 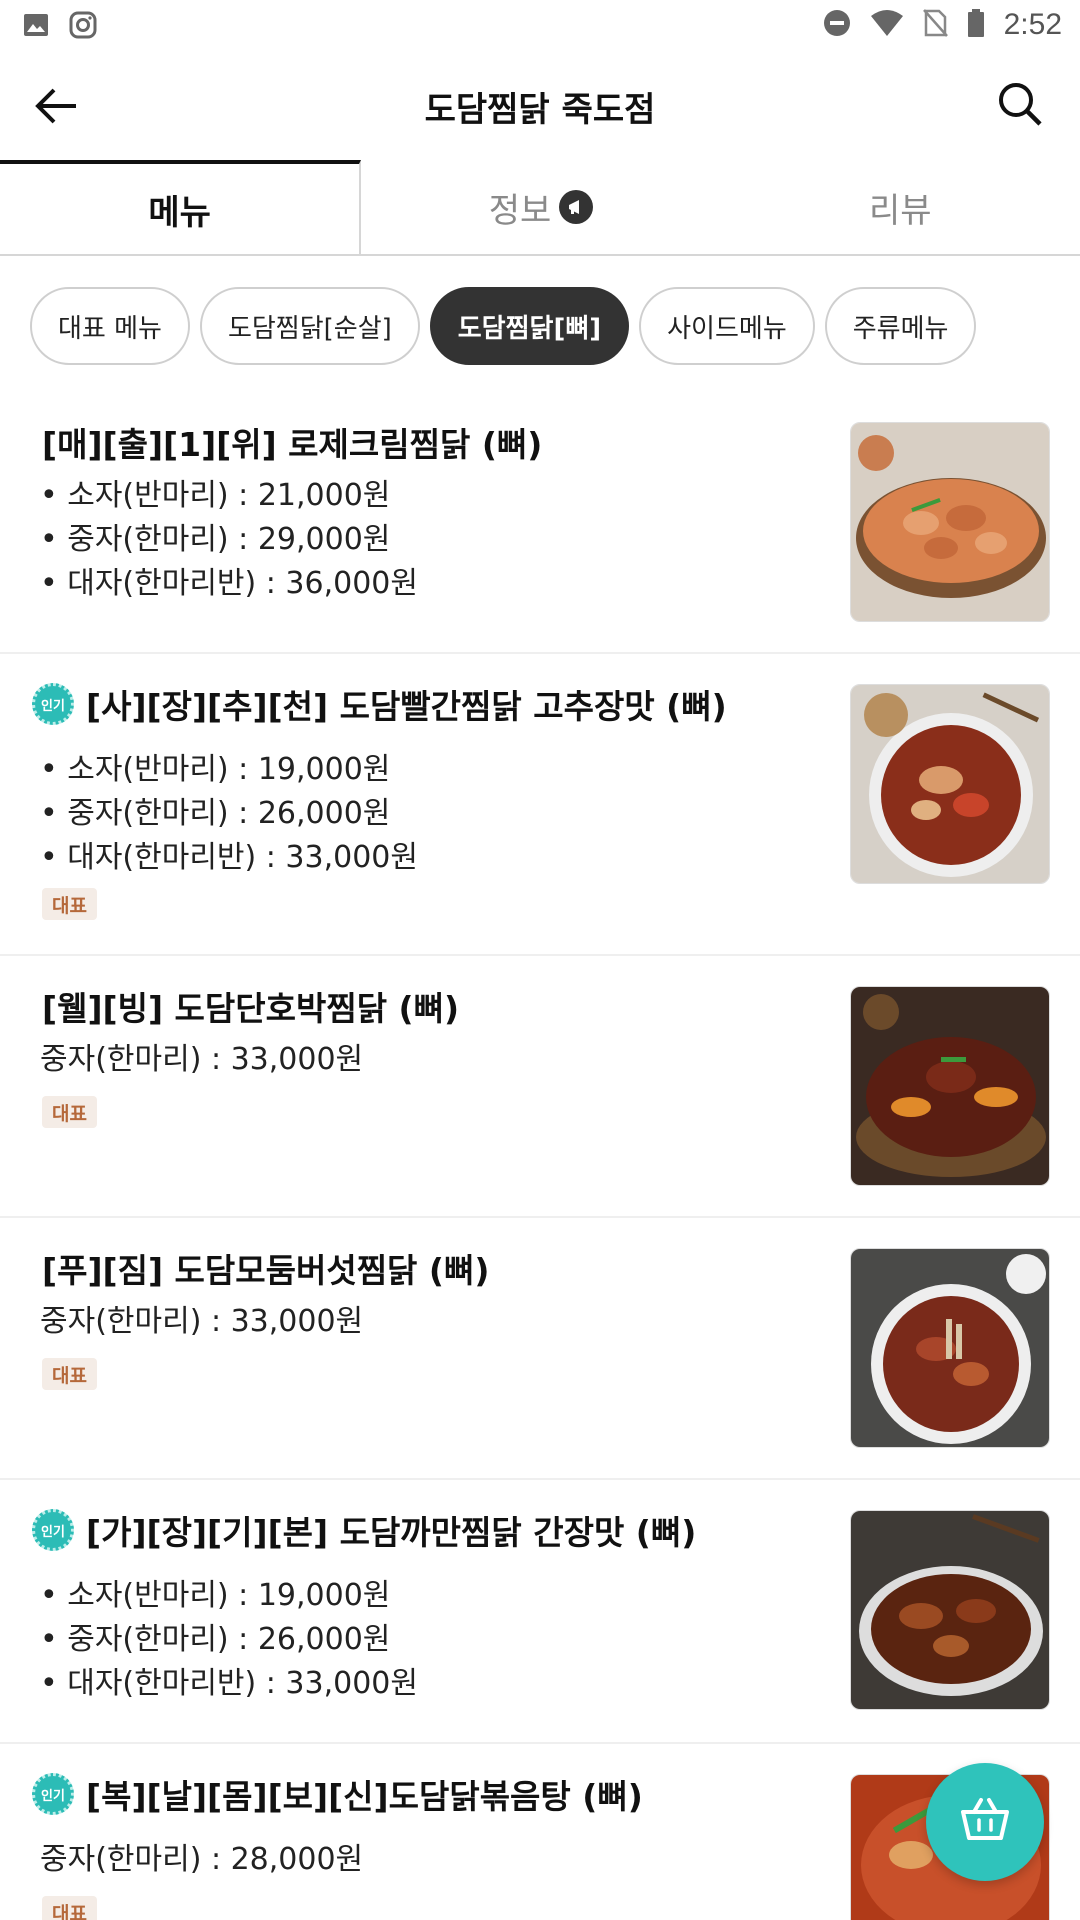 I want to click on cart-button, so click(x=985, y=1822).